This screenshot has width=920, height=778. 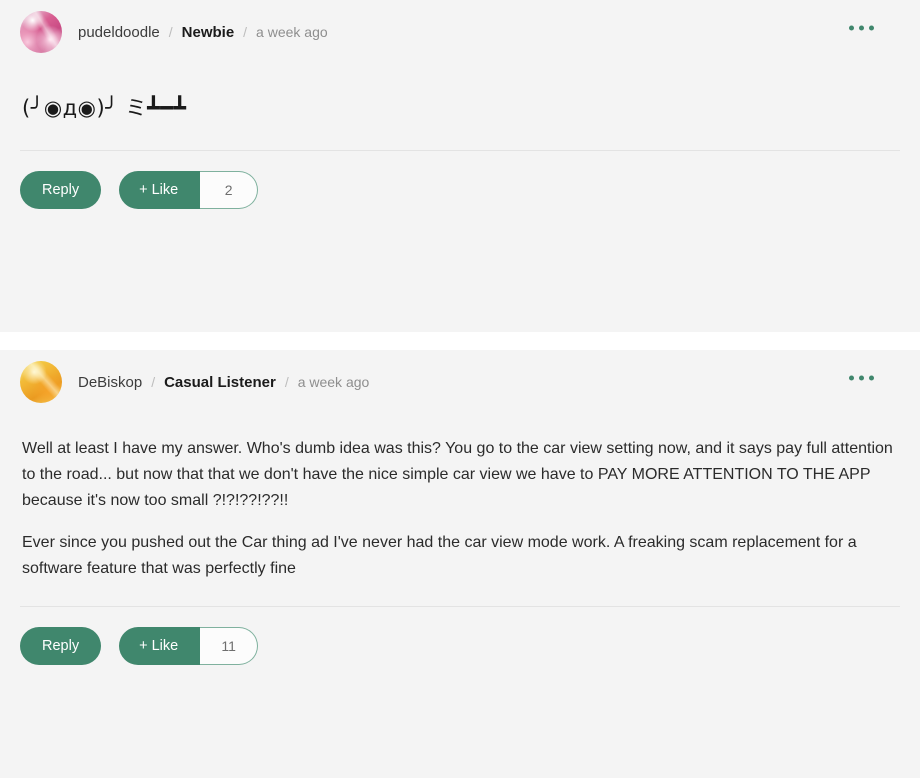 What do you see at coordinates (229, 190) in the screenshot?
I see `like-count: 2` at bounding box center [229, 190].